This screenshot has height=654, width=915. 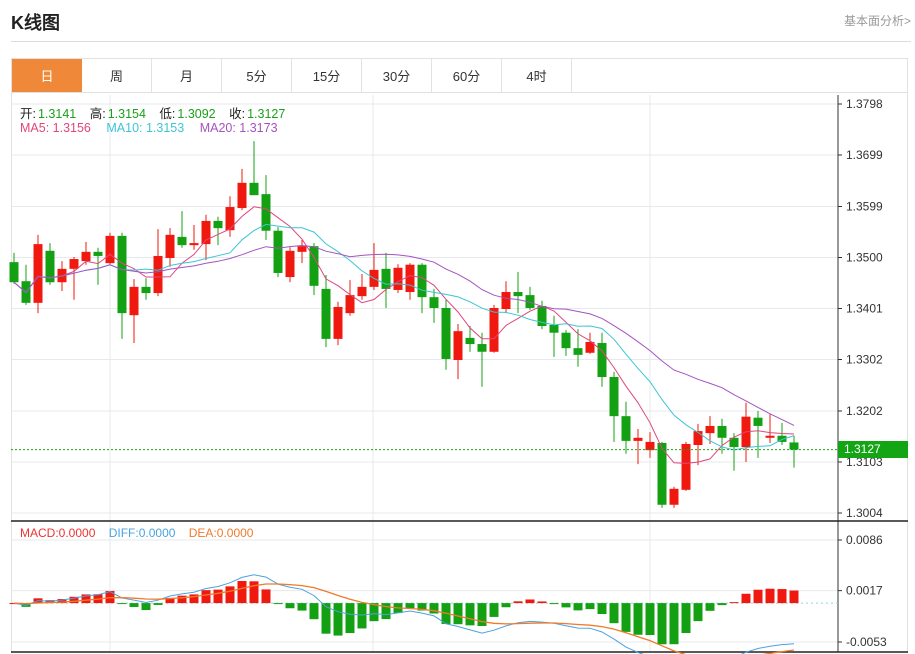 I want to click on ma-readout: MA5: 1.3156 MA10: 1.3153 MA20: 1.3173, so click(x=150, y=128).